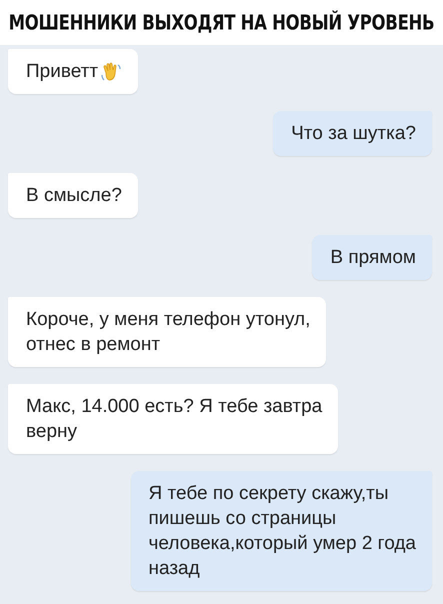 The width and height of the screenshot is (443, 604). Describe the element at coordinates (173, 419) in the screenshot. I see `incoming-message: Макс, 14.000 есть? Я тебе завтра верну` at that location.